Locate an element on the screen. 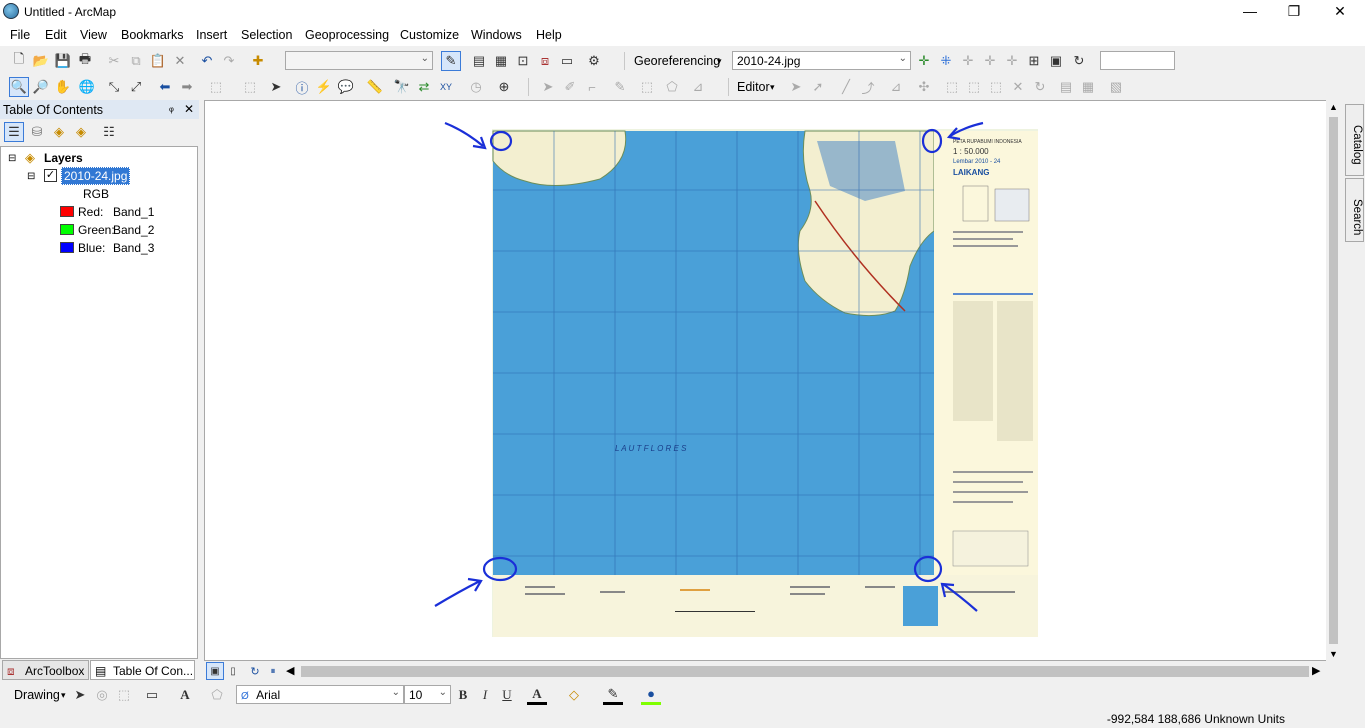  menu-insert: Insert is located at coordinates (211, 35).